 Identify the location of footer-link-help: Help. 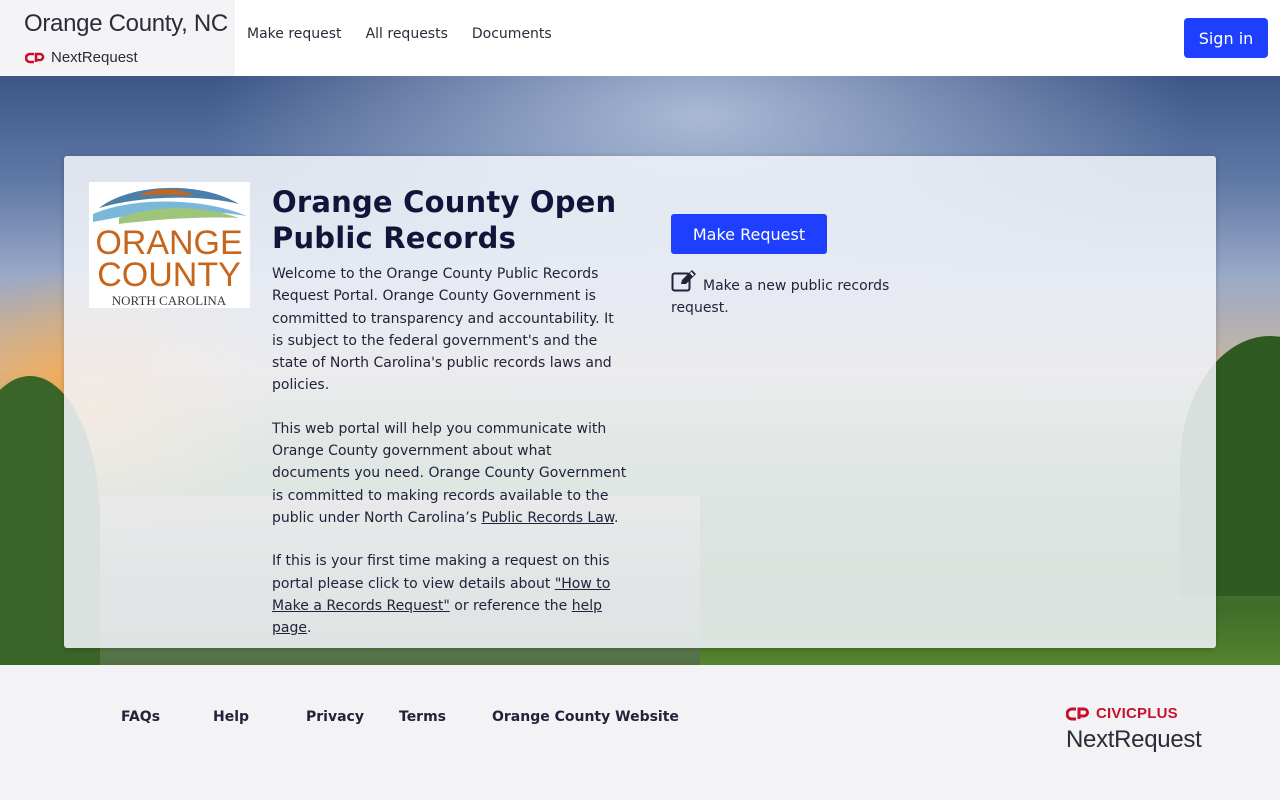
(231, 717).